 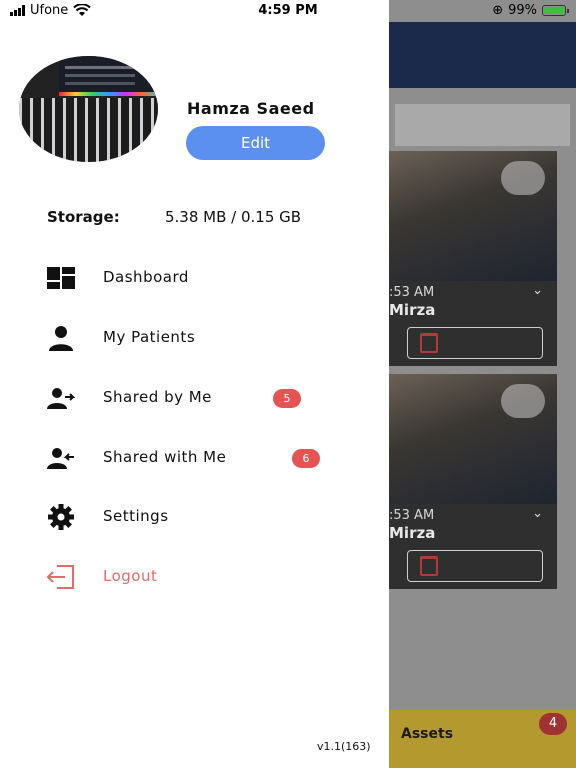 What do you see at coordinates (165, 457) in the screenshot?
I see `menu-item-label: Shared with Me` at bounding box center [165, 457].